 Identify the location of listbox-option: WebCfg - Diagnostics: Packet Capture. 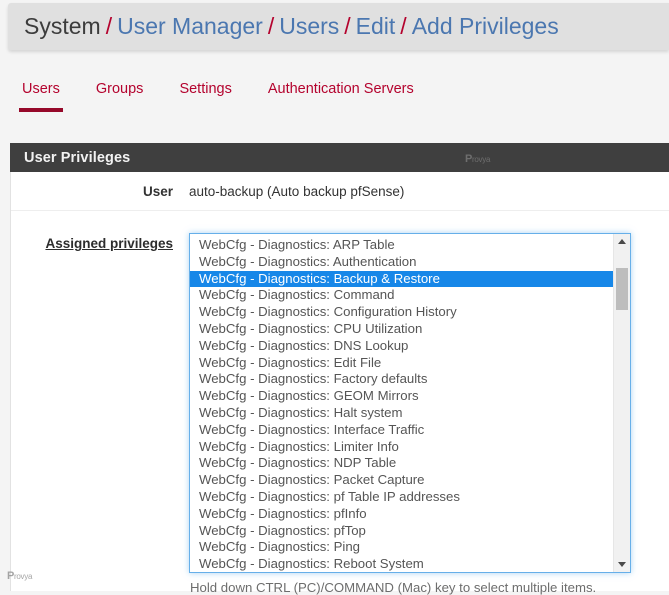
(401, 480).